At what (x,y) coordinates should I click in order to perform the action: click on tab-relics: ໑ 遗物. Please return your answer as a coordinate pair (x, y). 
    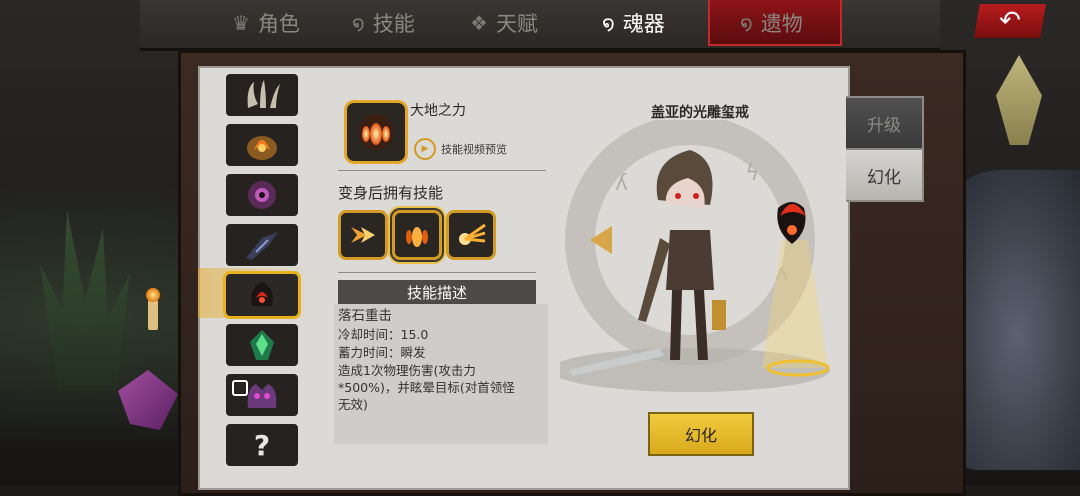
    Looking at the image, I should click on (771, 23).